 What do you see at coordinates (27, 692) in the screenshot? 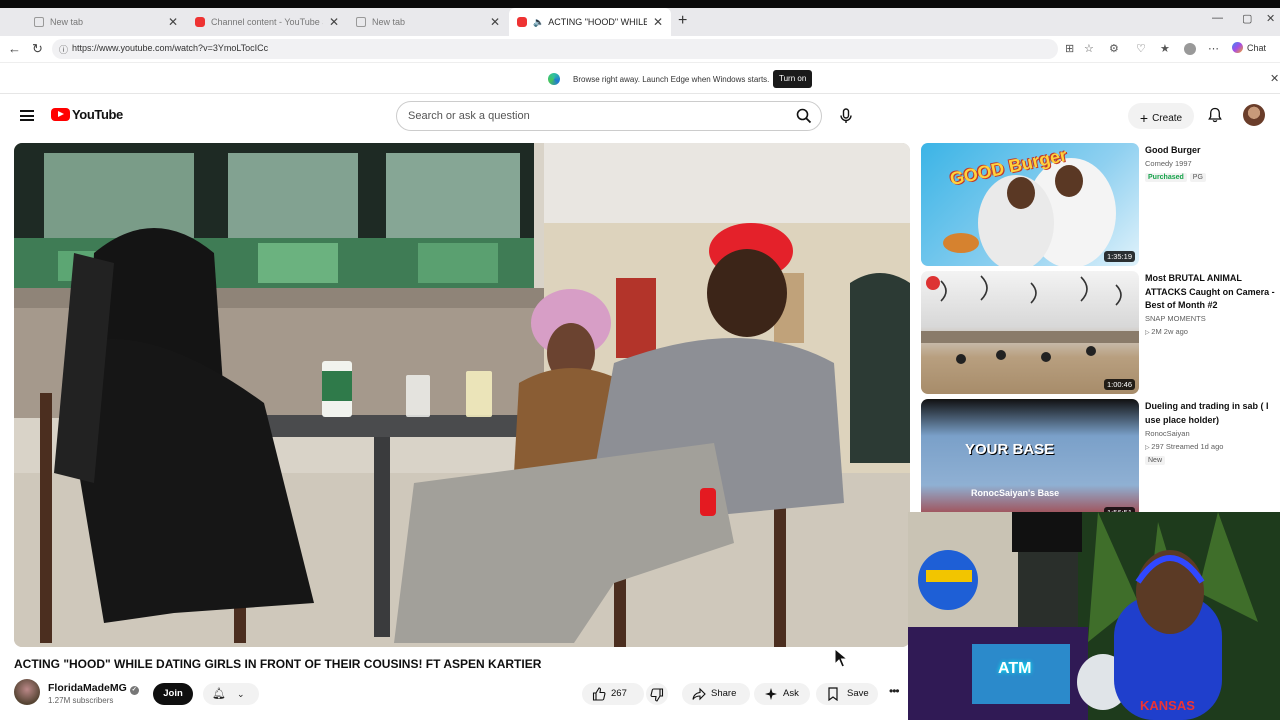
I see `channel-avatar` at bounding box center [27, 692].